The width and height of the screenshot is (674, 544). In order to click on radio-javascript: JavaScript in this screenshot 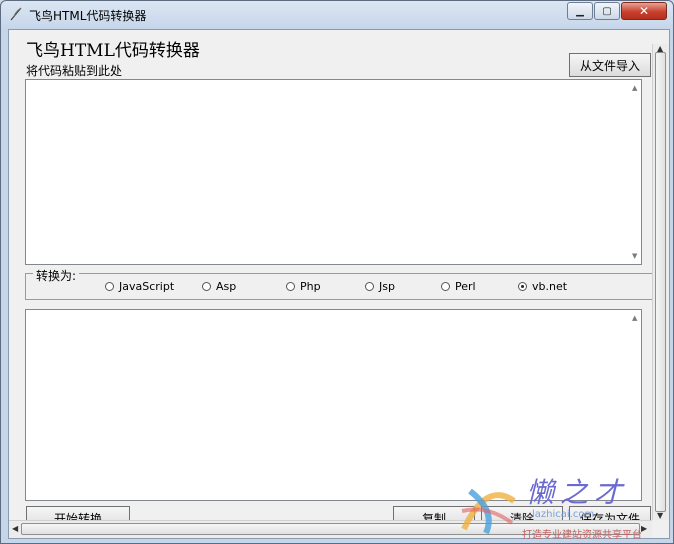, I will do `click(139, 286)`.